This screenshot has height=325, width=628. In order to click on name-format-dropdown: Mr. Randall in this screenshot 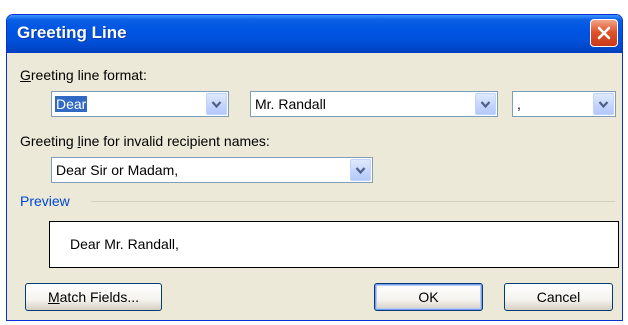, I will do `click(374, 104)`.